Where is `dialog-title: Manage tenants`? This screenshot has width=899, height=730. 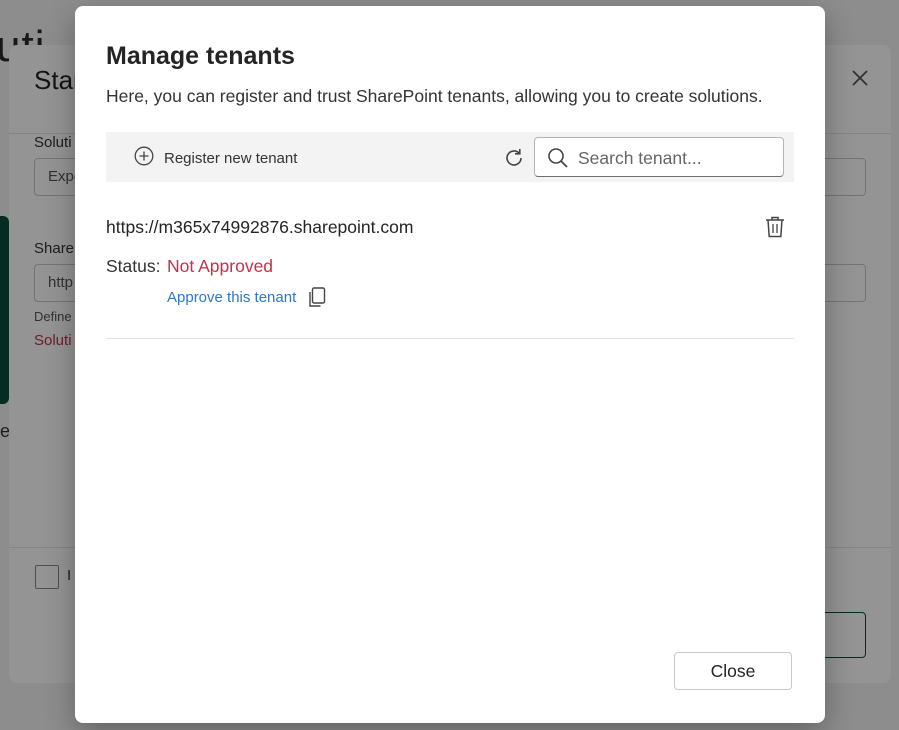 dialog-title: Manage tenants is located at coordinates (200, 56).